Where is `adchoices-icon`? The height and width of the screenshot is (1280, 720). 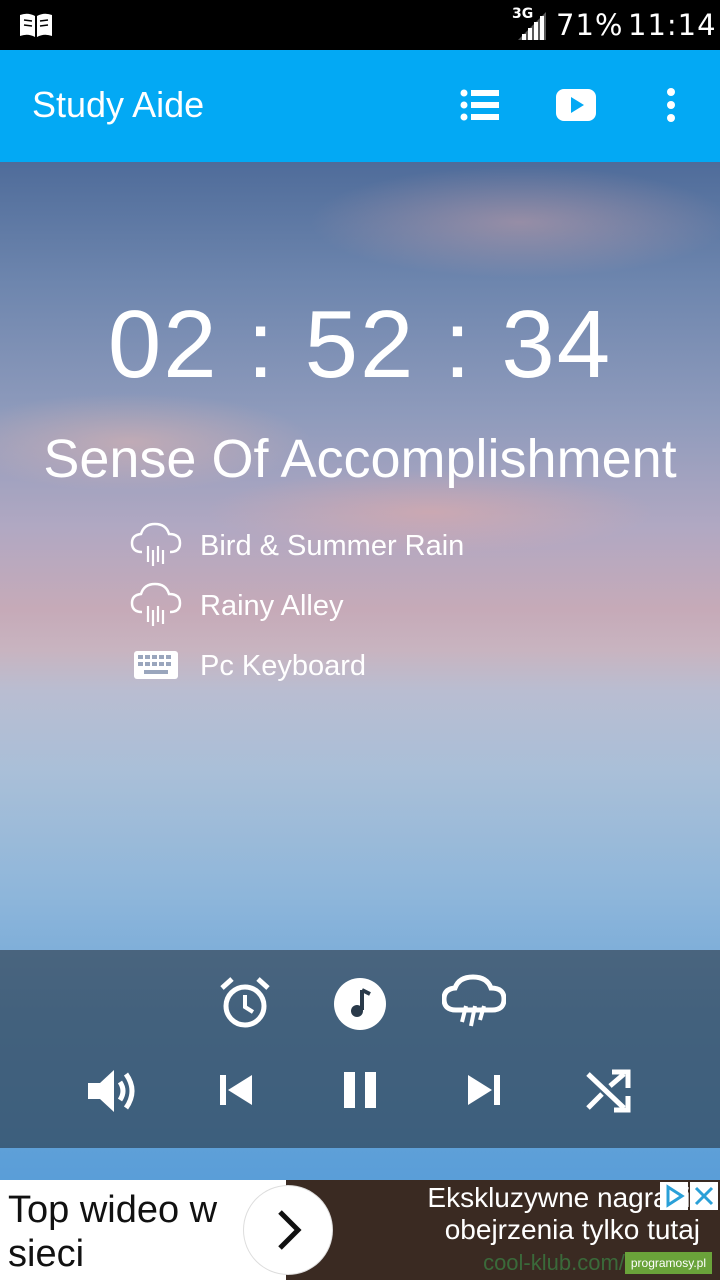
adchoices-icon is located at coordinates (674, 1196).